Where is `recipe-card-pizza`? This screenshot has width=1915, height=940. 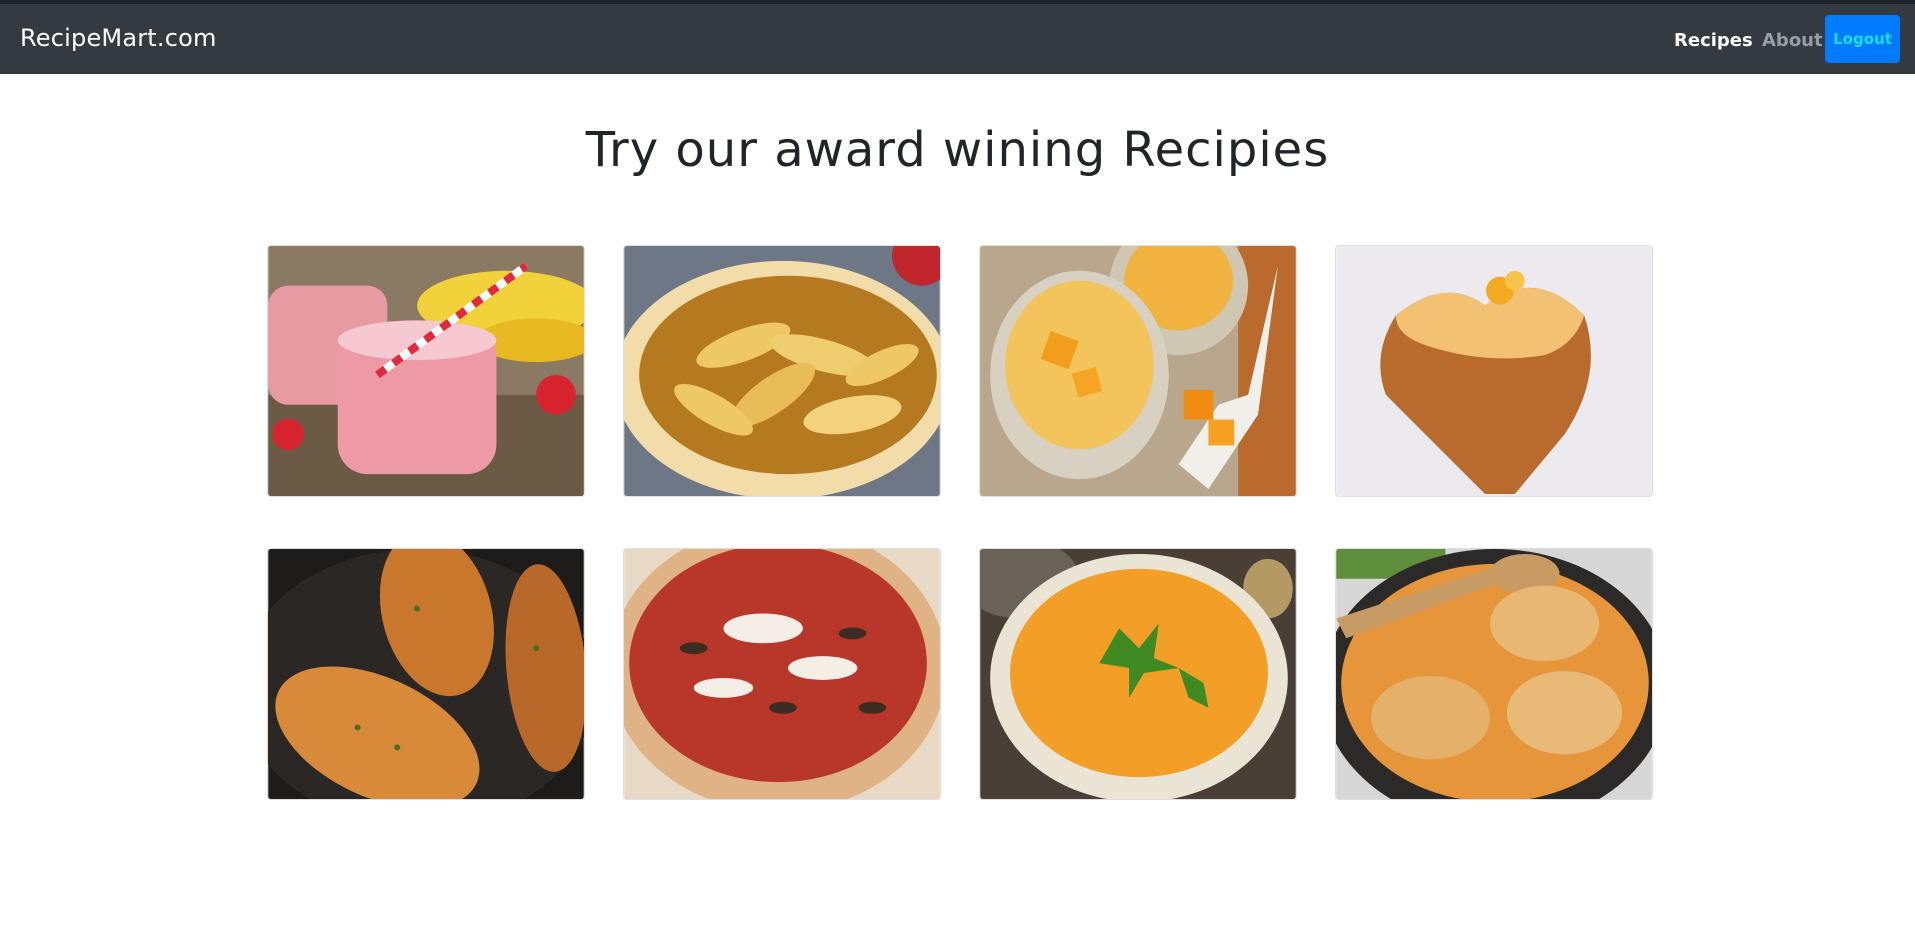 recipe-card-pizza is located at coordinates (782, 674).